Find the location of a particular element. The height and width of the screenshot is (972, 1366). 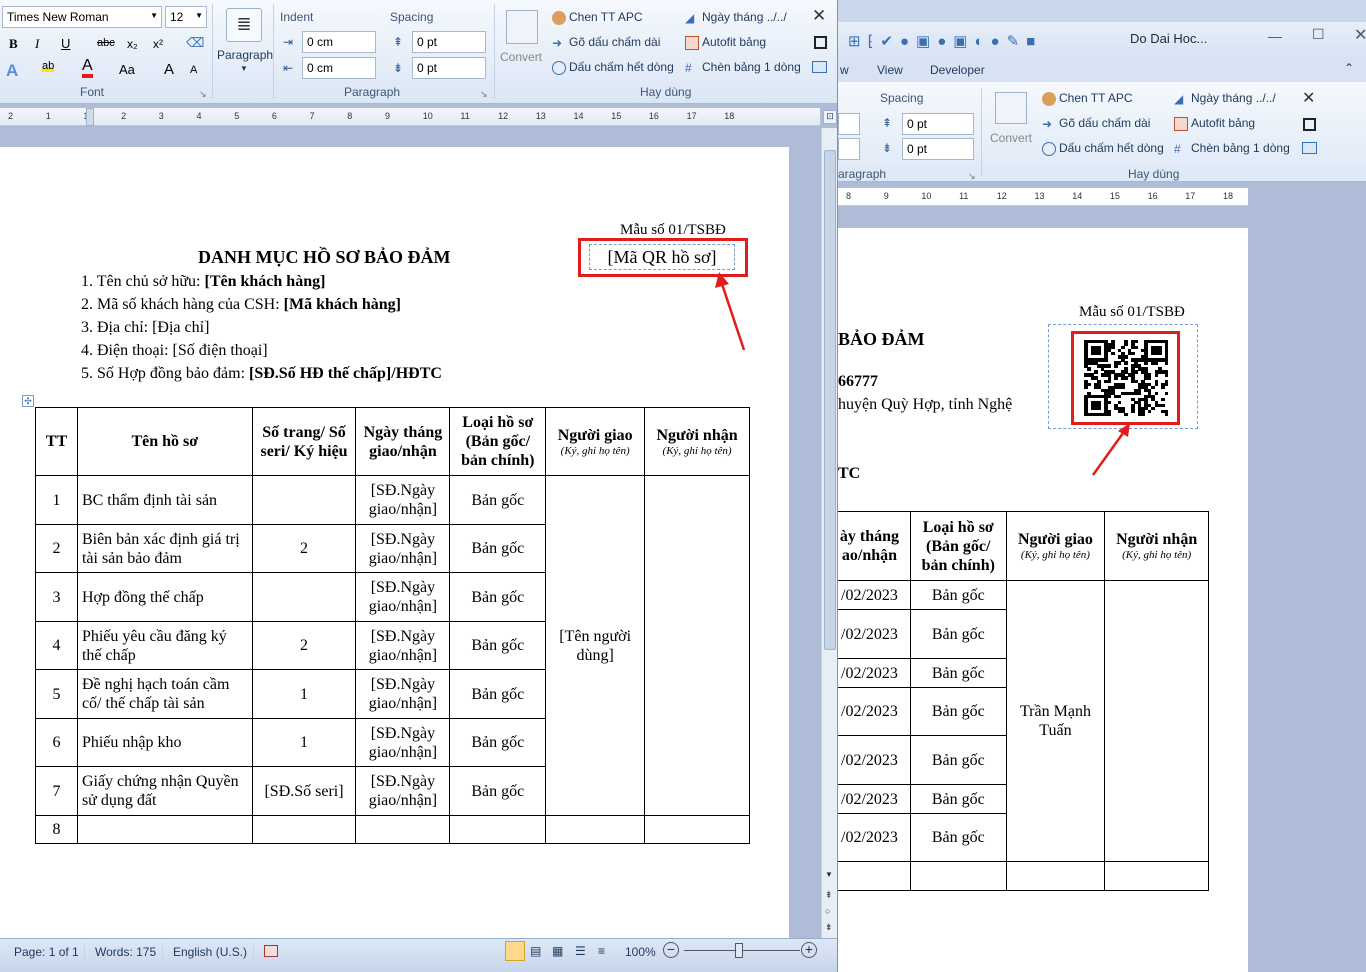

browse-object-icon: ○ is located at coordinates (827, 911).